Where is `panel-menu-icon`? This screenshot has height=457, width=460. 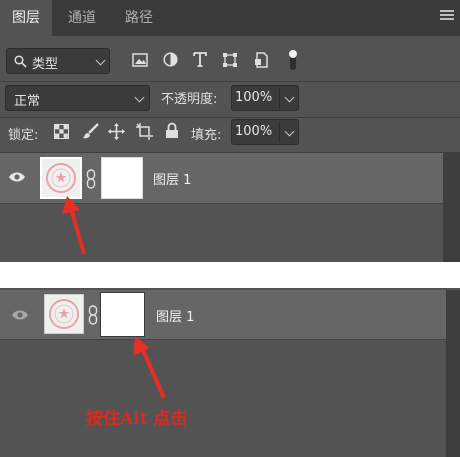
panel-menu-icon is located at coordinates (447, 17).